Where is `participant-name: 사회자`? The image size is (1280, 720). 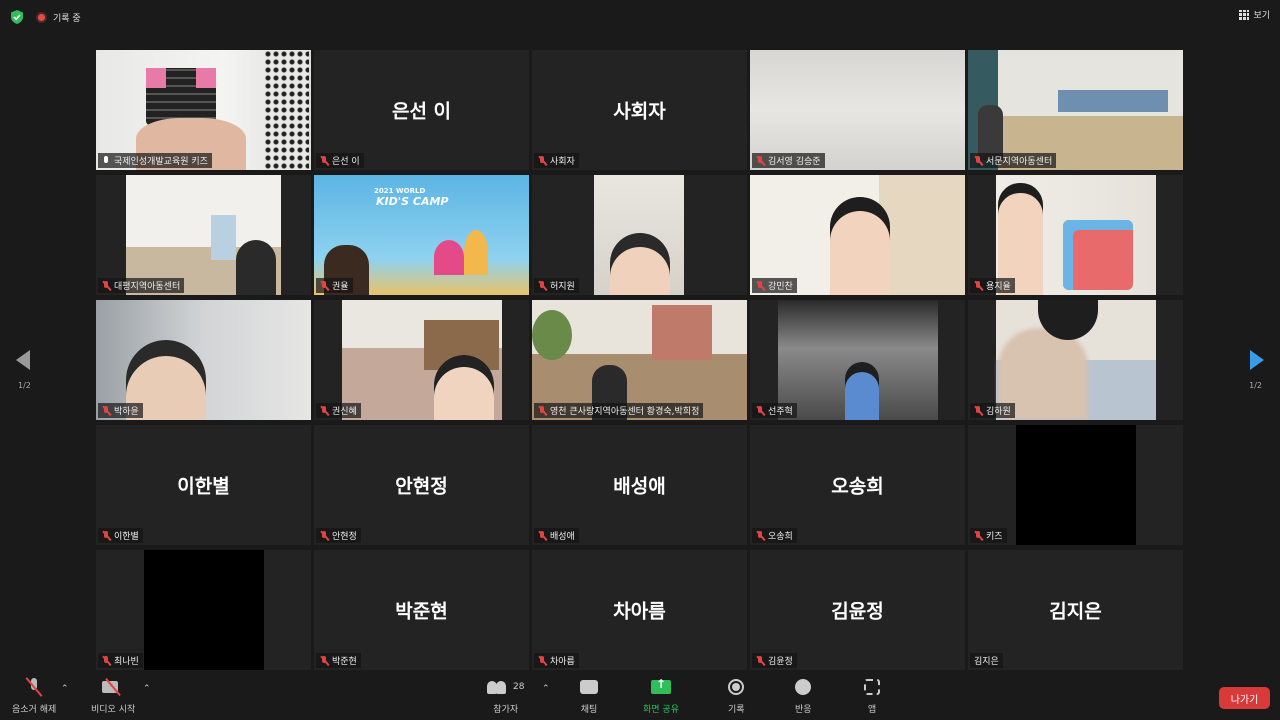
participant-name: 사회자 is located at coordinates (562, 162).